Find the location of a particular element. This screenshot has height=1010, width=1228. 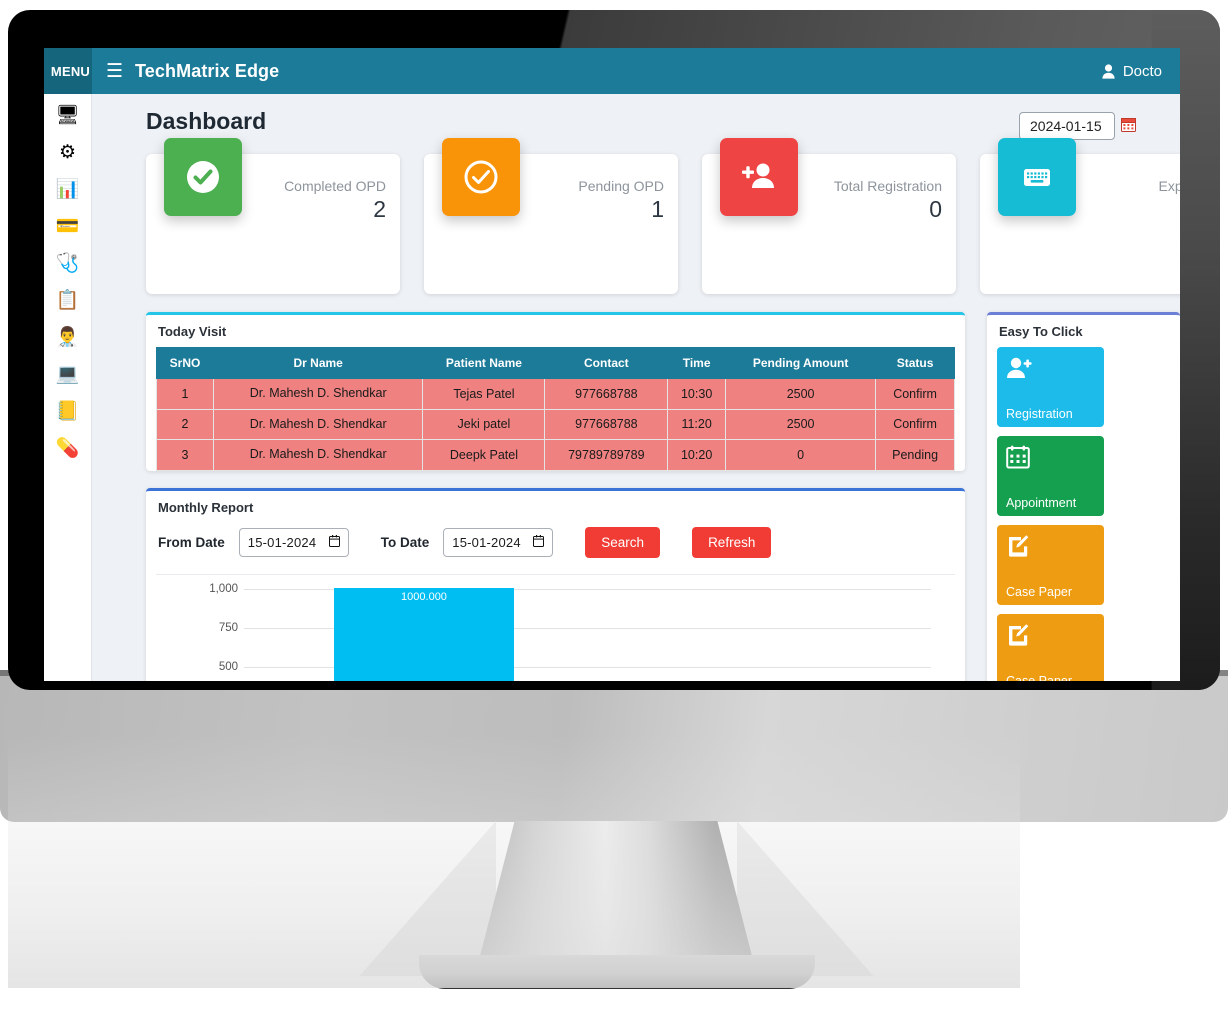

column-header-dr-name: Dr Name is located at coordinates (318, 363).